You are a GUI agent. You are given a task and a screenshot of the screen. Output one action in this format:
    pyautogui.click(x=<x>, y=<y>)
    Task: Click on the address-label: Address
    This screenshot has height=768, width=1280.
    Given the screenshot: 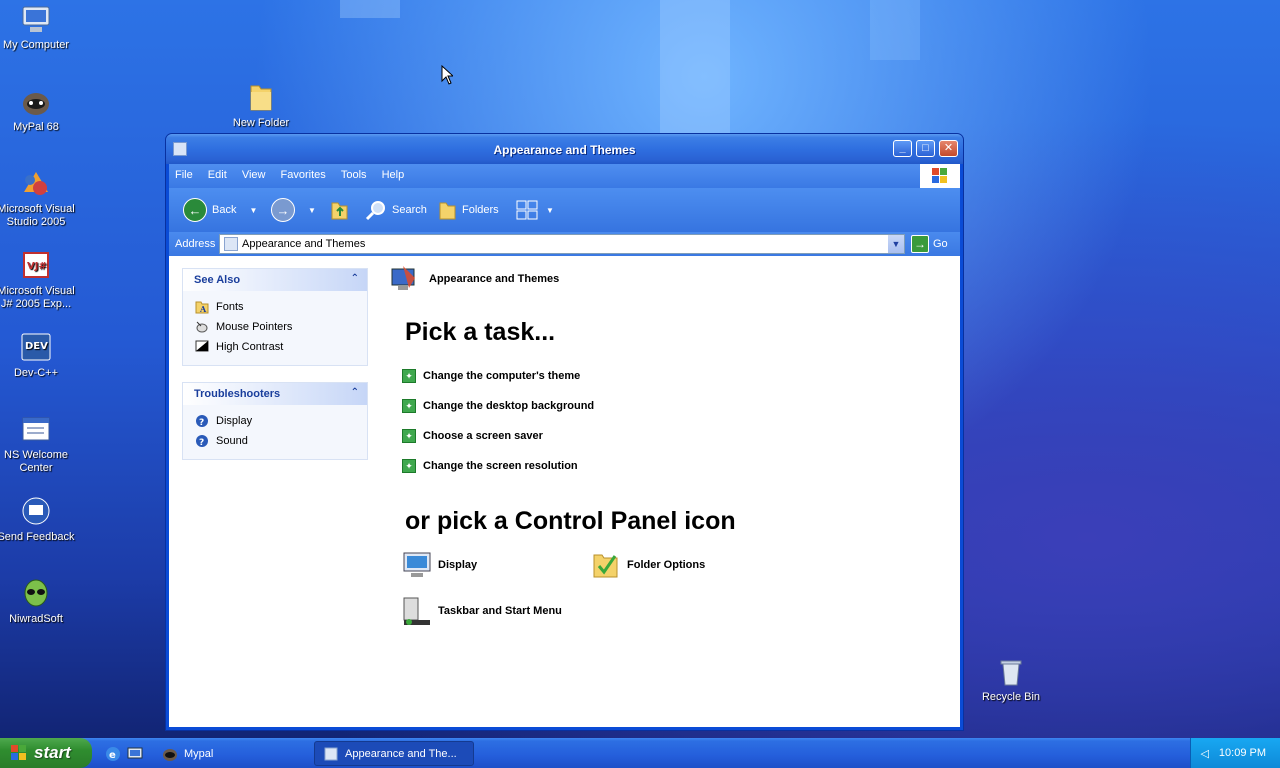 What is the action you would take?
    pyautogui.click(x=195, y=244)
    